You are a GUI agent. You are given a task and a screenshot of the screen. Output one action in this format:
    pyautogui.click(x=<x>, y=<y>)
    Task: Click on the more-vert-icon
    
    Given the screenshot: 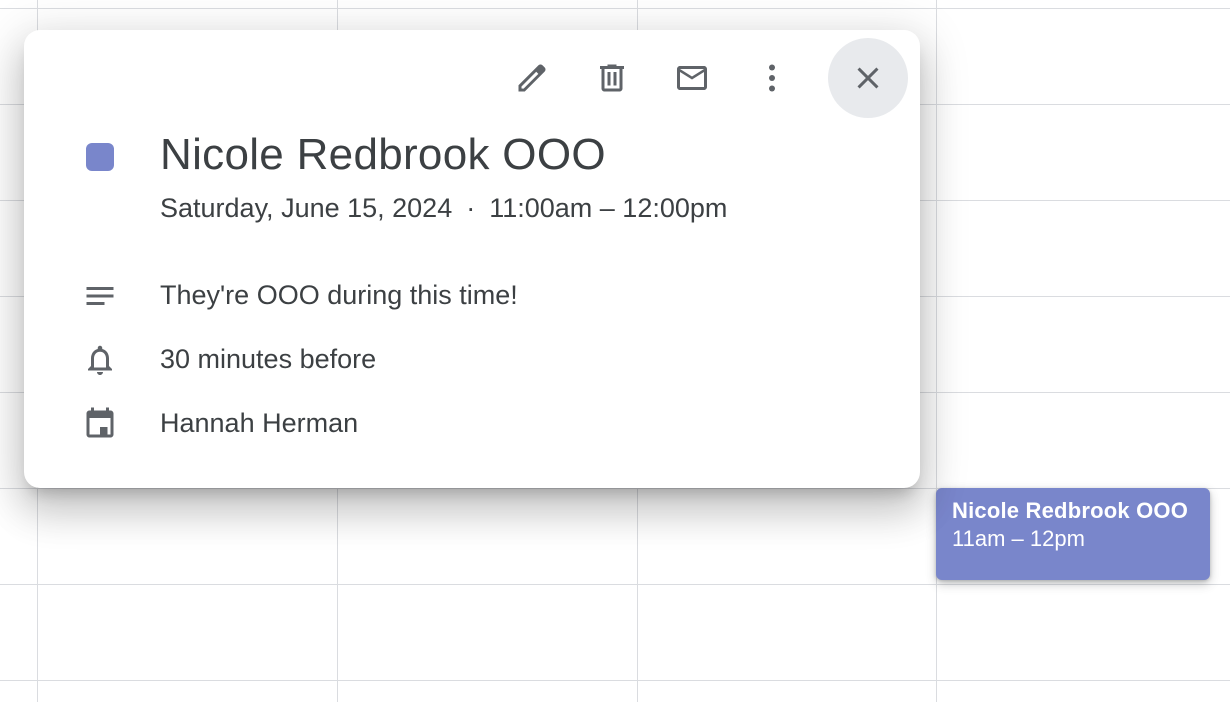 What is the action you would take?
    pyautogui.click(x=772, y=78)
    